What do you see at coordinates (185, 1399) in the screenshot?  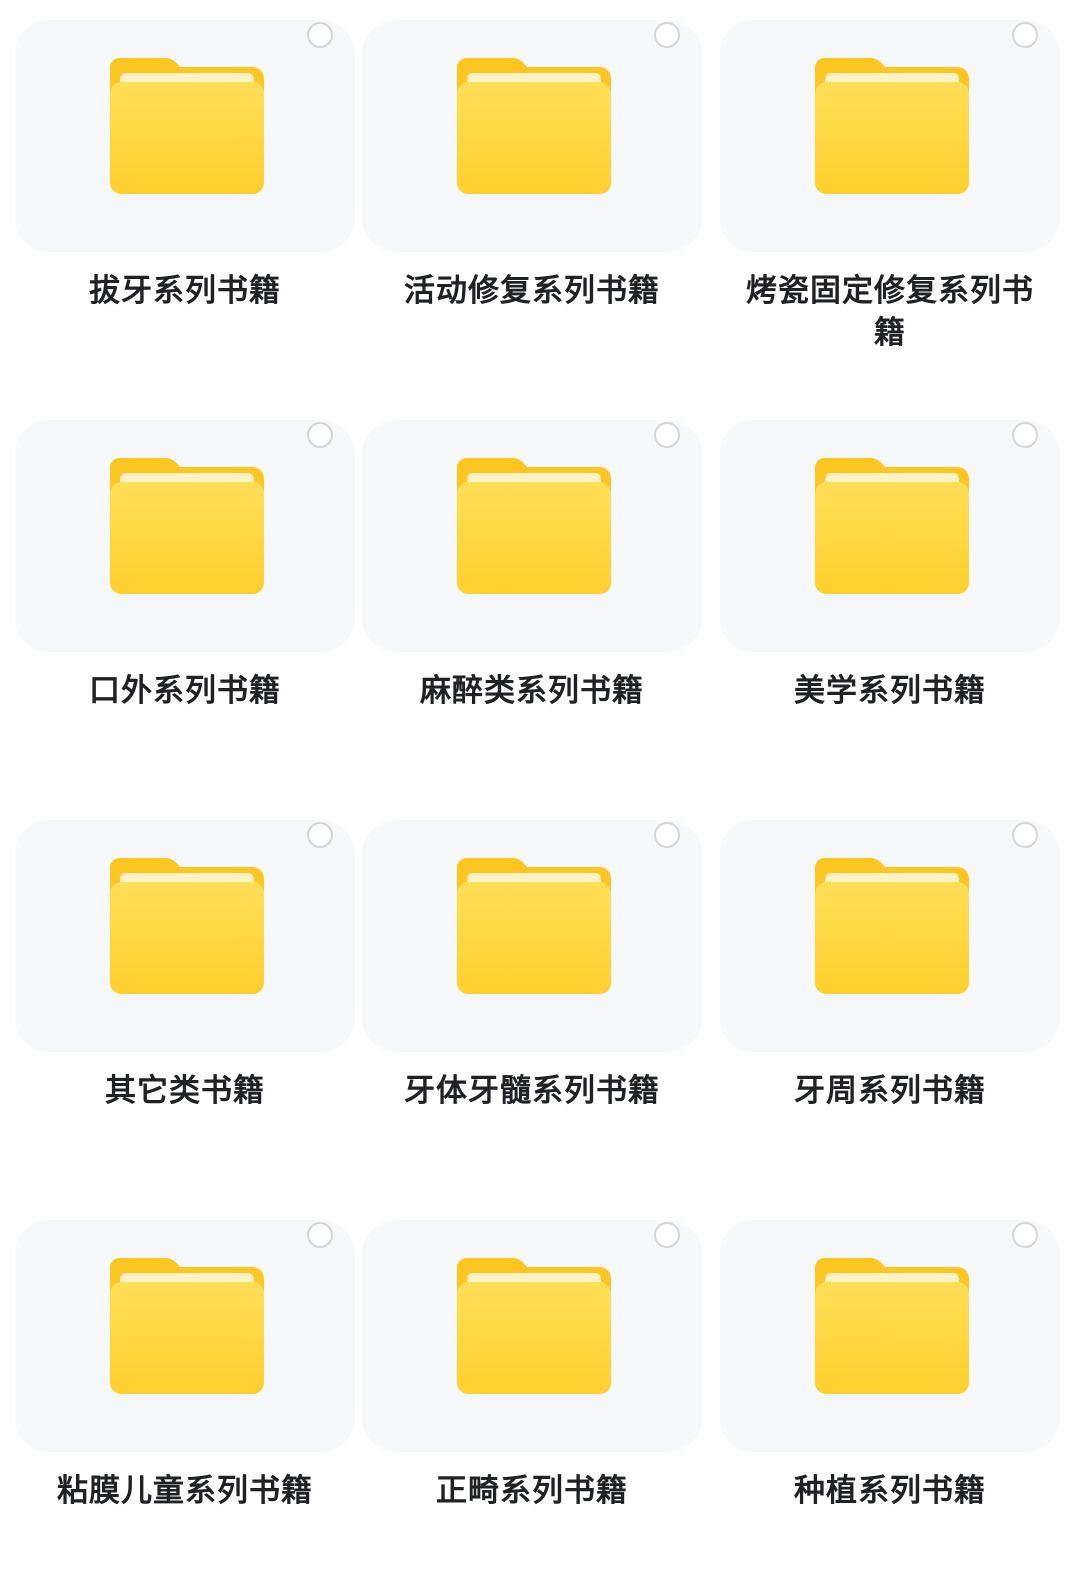 I see `folder-item: 粘膜儿童系列书籍` at bounding box center [185, 1399].